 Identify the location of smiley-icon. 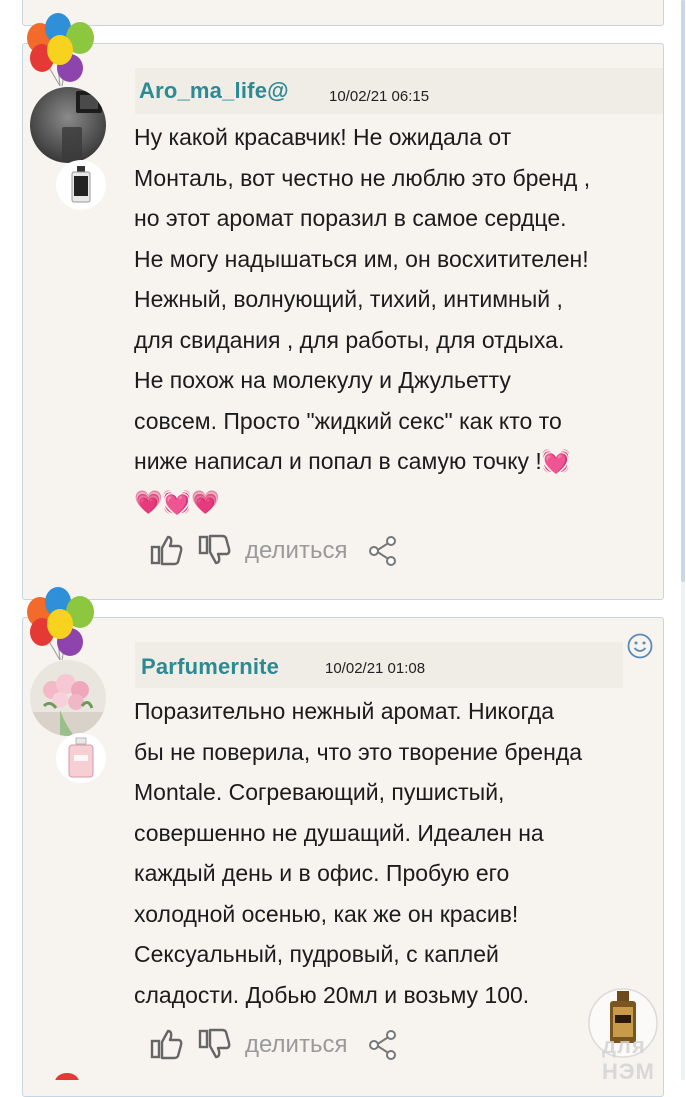
(640, 646).